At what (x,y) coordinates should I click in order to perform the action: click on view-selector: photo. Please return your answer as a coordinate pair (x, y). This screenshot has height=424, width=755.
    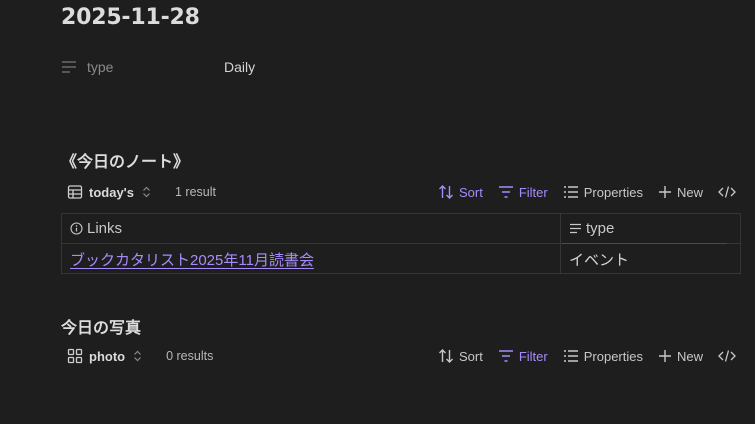
    Looking at the image, I should click on (107, 356).